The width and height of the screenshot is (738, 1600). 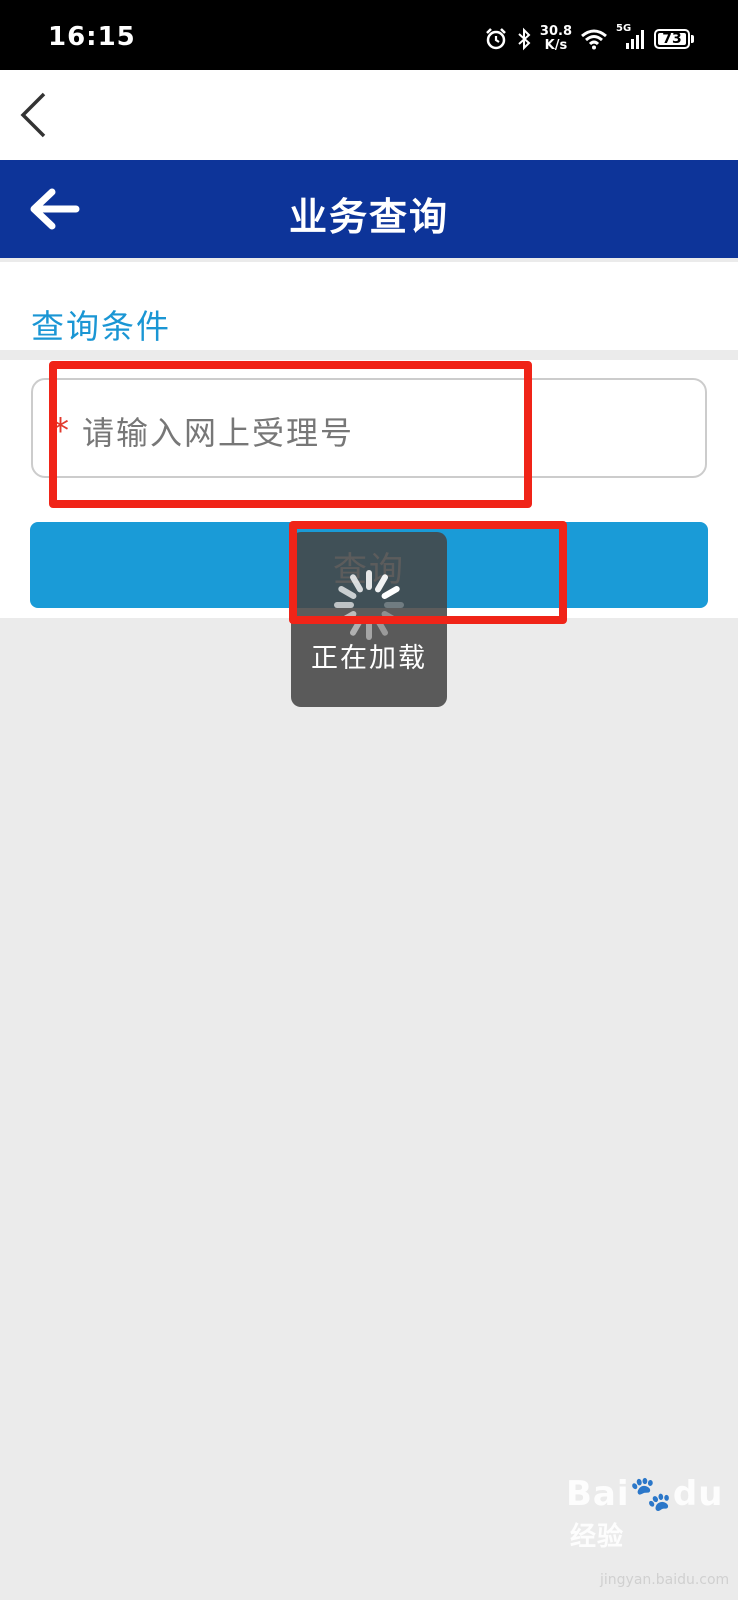 What do you see at coordinates (698, 1494) in the screenshot?
I see `watermark-brand-b: du` at bounding box center [698, 1494].